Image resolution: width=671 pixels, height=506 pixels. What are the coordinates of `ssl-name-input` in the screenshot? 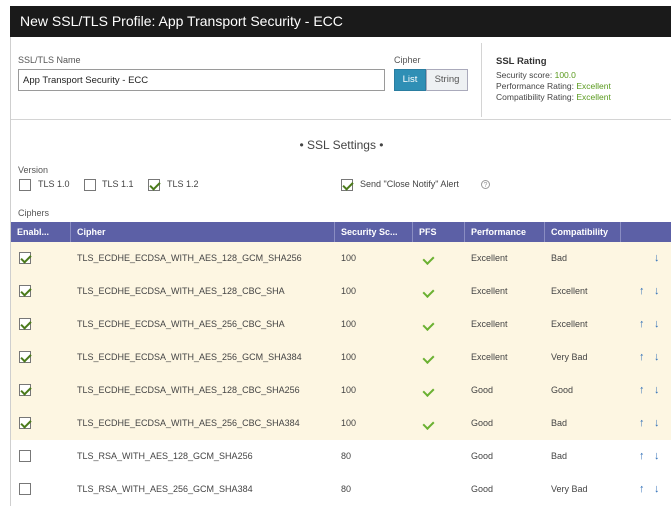 It's located at (201, 80).